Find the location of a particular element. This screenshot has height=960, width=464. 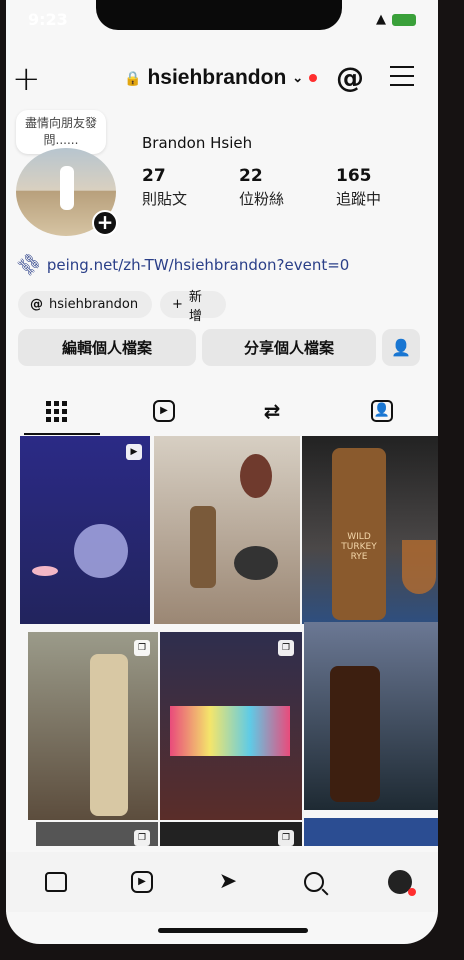

post-thumbnail-jellyfish-art: ▶ is located at coordinates (85, 530).